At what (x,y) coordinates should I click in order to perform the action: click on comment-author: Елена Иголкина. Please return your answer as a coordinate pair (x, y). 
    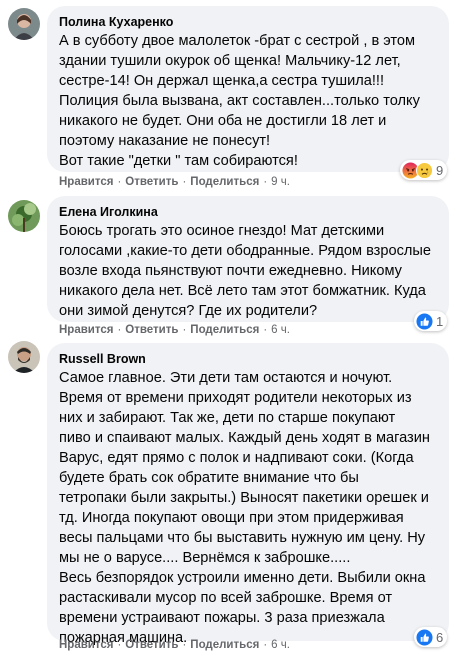
    Looking at the image, I should click on (248, 212).